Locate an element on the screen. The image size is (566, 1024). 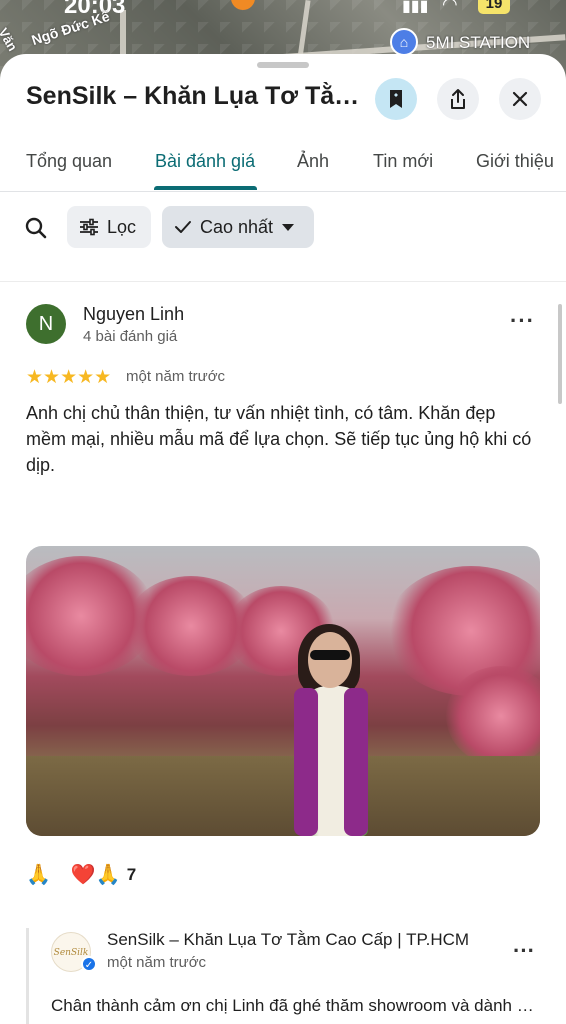
reviewer-avatar: N is located at coordinates (46, 324).